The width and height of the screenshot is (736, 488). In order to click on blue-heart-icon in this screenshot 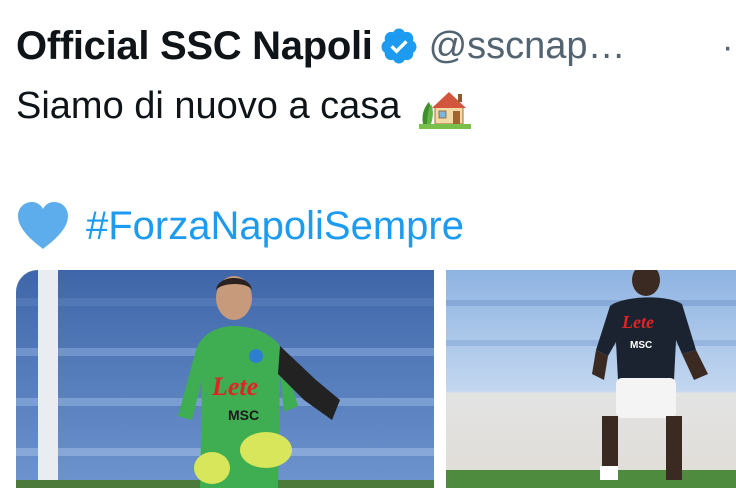, I will do `click(43, 225)`.